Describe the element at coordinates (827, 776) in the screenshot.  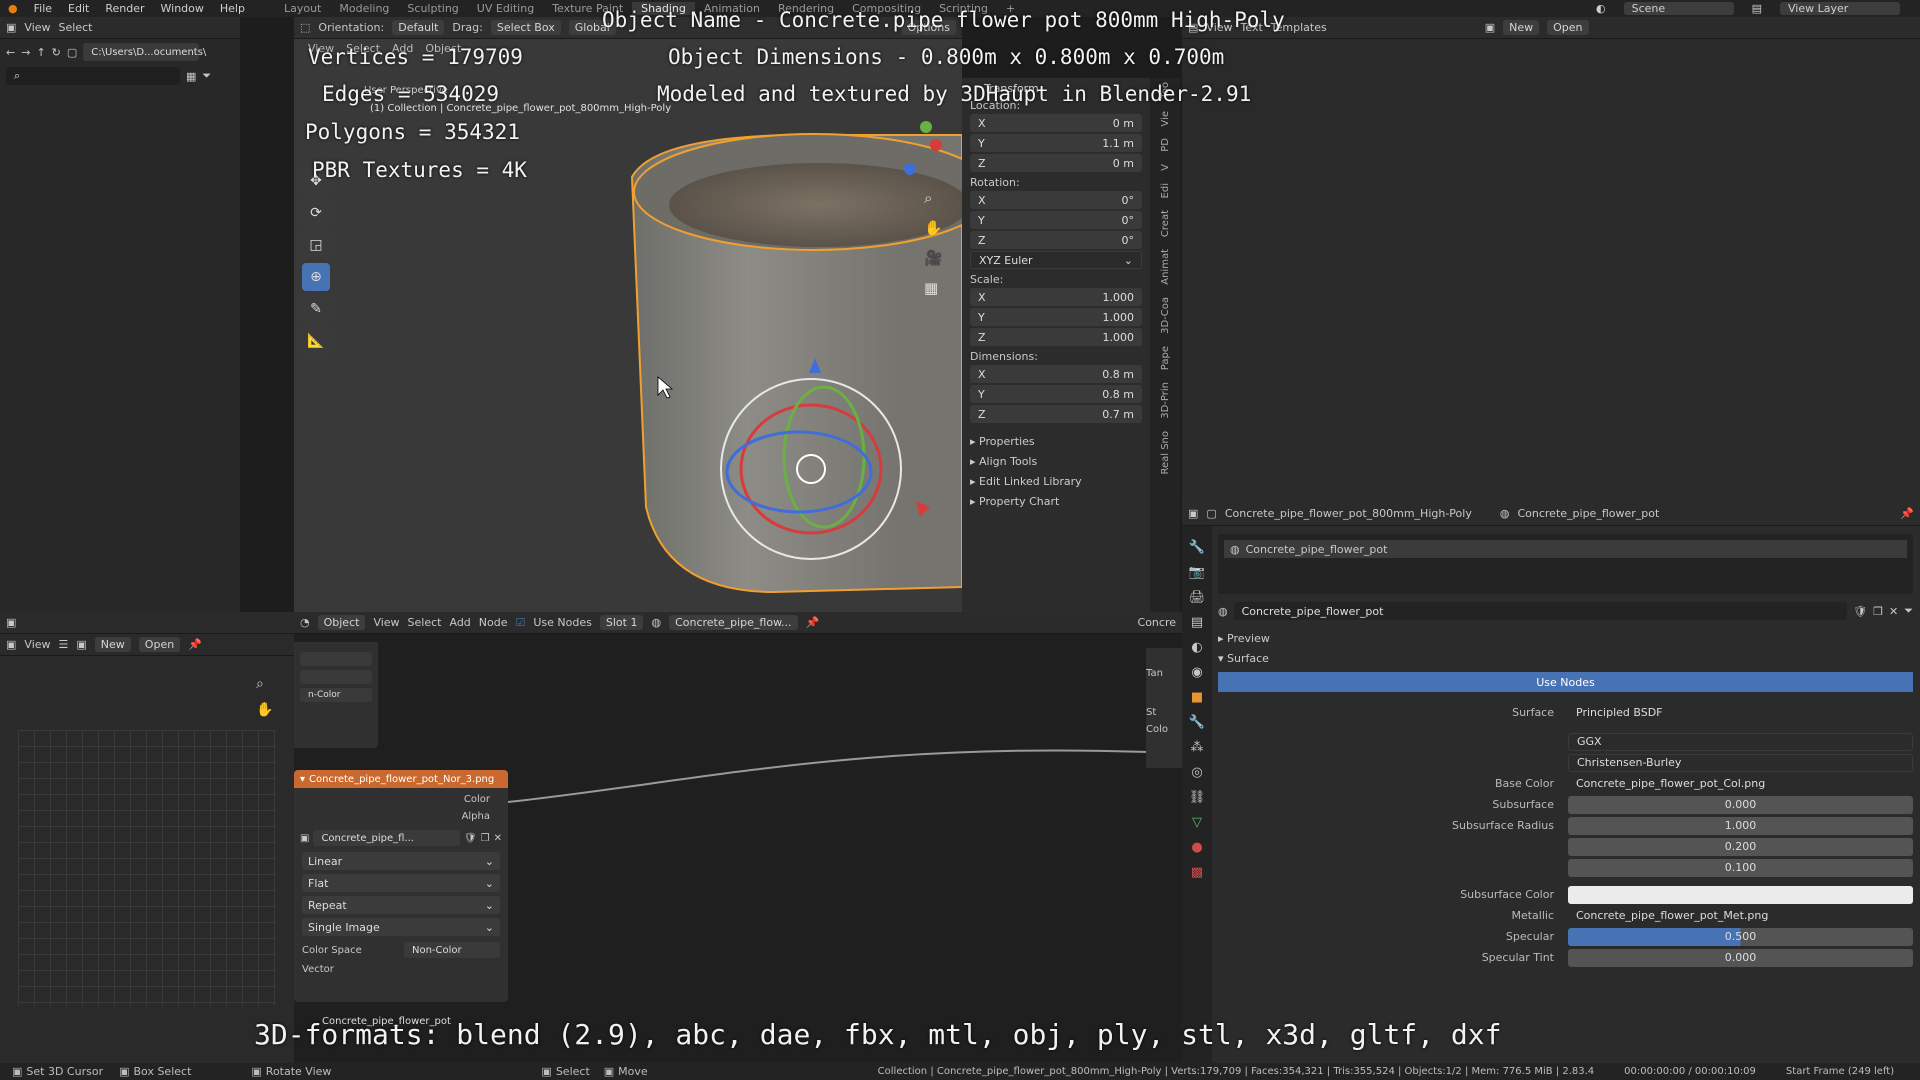
I see `node-link` at that location.